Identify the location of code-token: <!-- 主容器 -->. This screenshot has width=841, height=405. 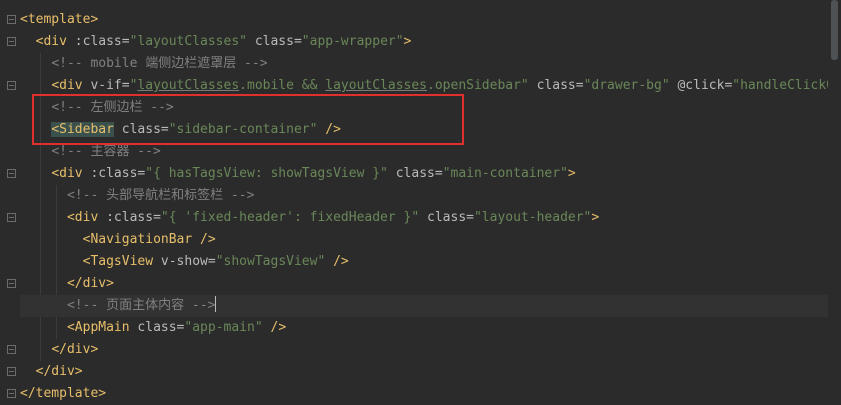
(106, 151).